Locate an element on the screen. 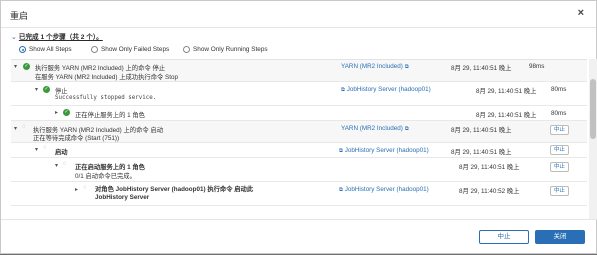 Image resolution: width=597 pixels, height=255 pixels. scrollbar-thumb is located at coordinates (593, 109).